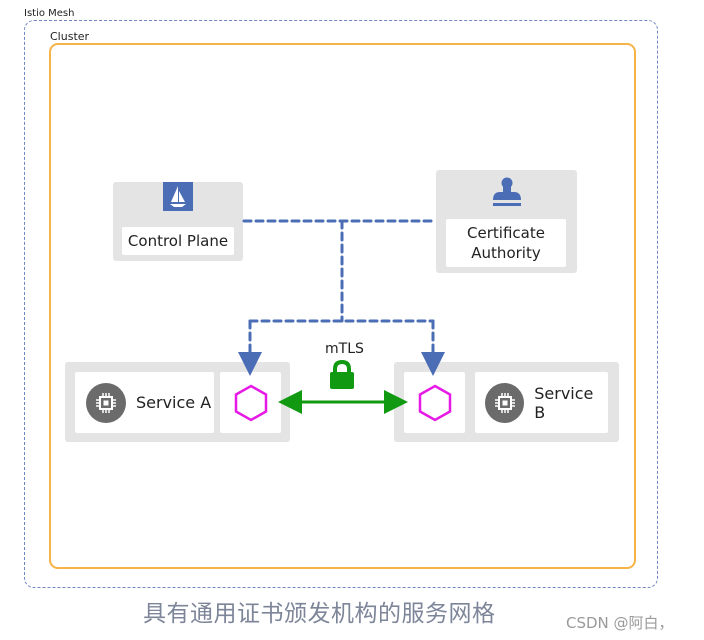  I want to click on diagram-caption: 具有通用证书颁发机构的服务网格, so click(319, 614).